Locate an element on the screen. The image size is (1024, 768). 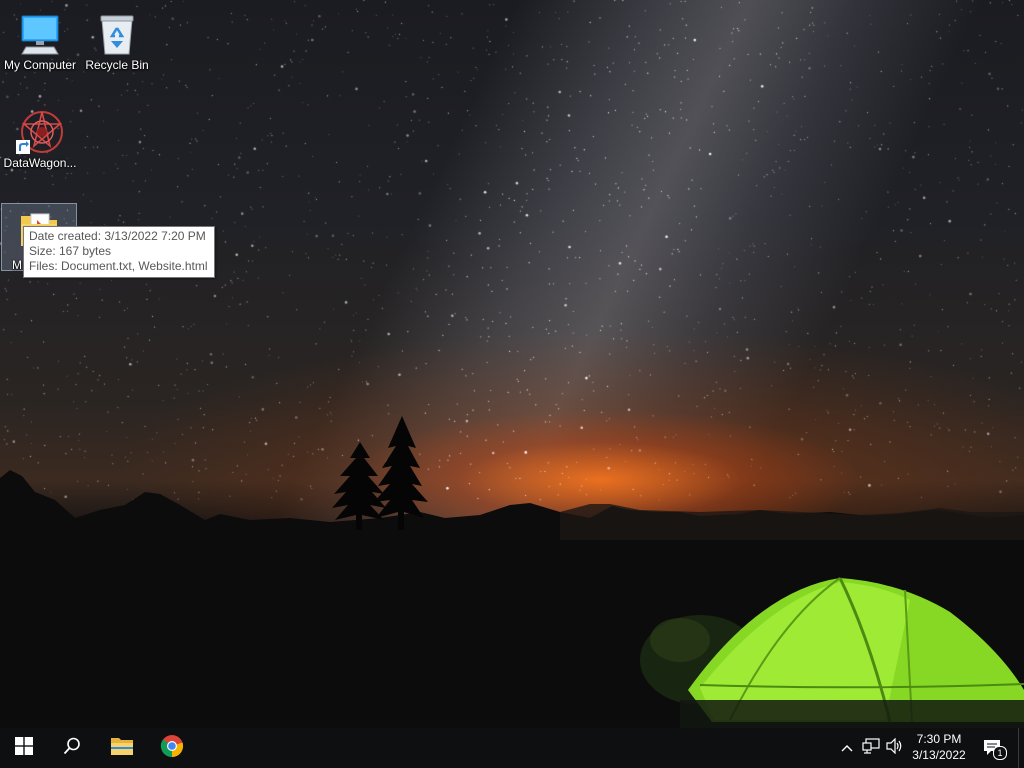
network-button is located at coordinates (871, 748).